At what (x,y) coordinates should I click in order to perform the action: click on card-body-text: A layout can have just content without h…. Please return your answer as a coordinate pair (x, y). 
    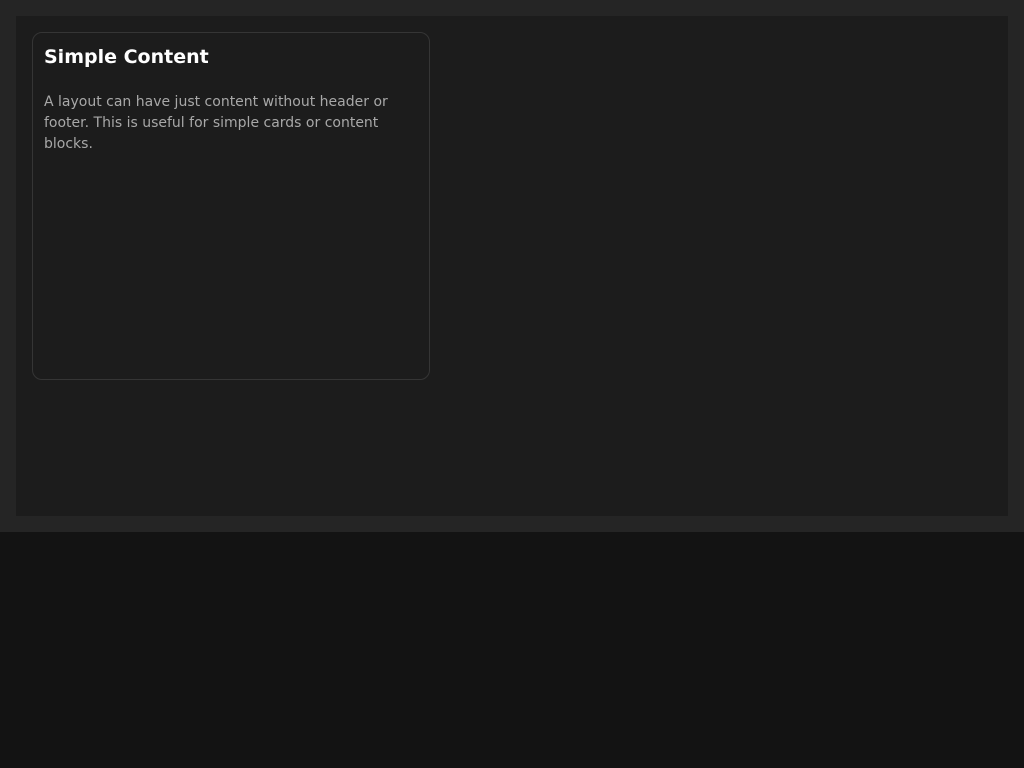
    Looking at the image, I should click on (216, 123).